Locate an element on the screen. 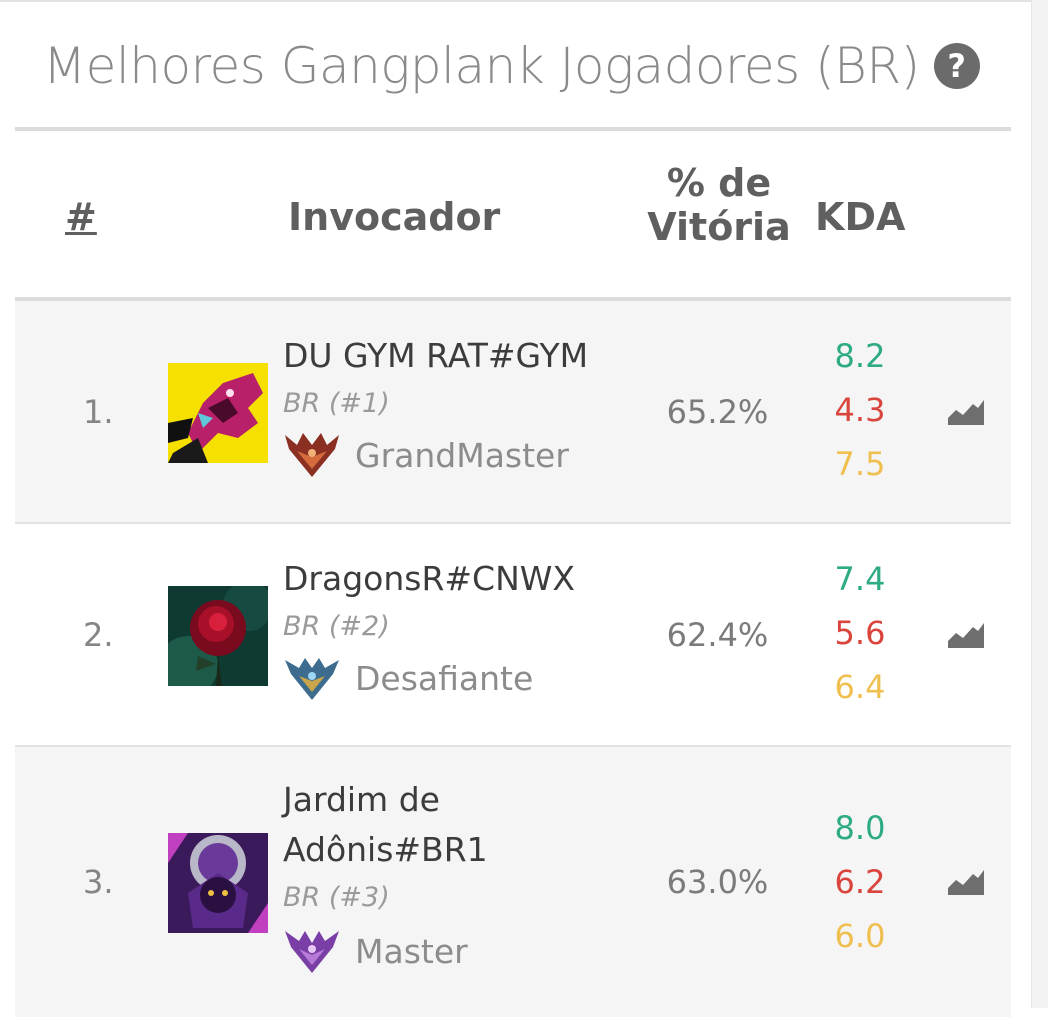  assists-value: 6.0 is located at coordinates (860, 936).